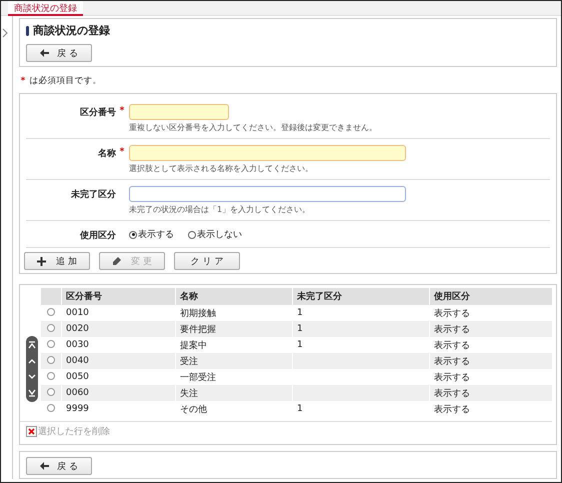 The width and height of the screenshot is (562, 483). I want to click on table-cell: 0010, so click(77, 313).